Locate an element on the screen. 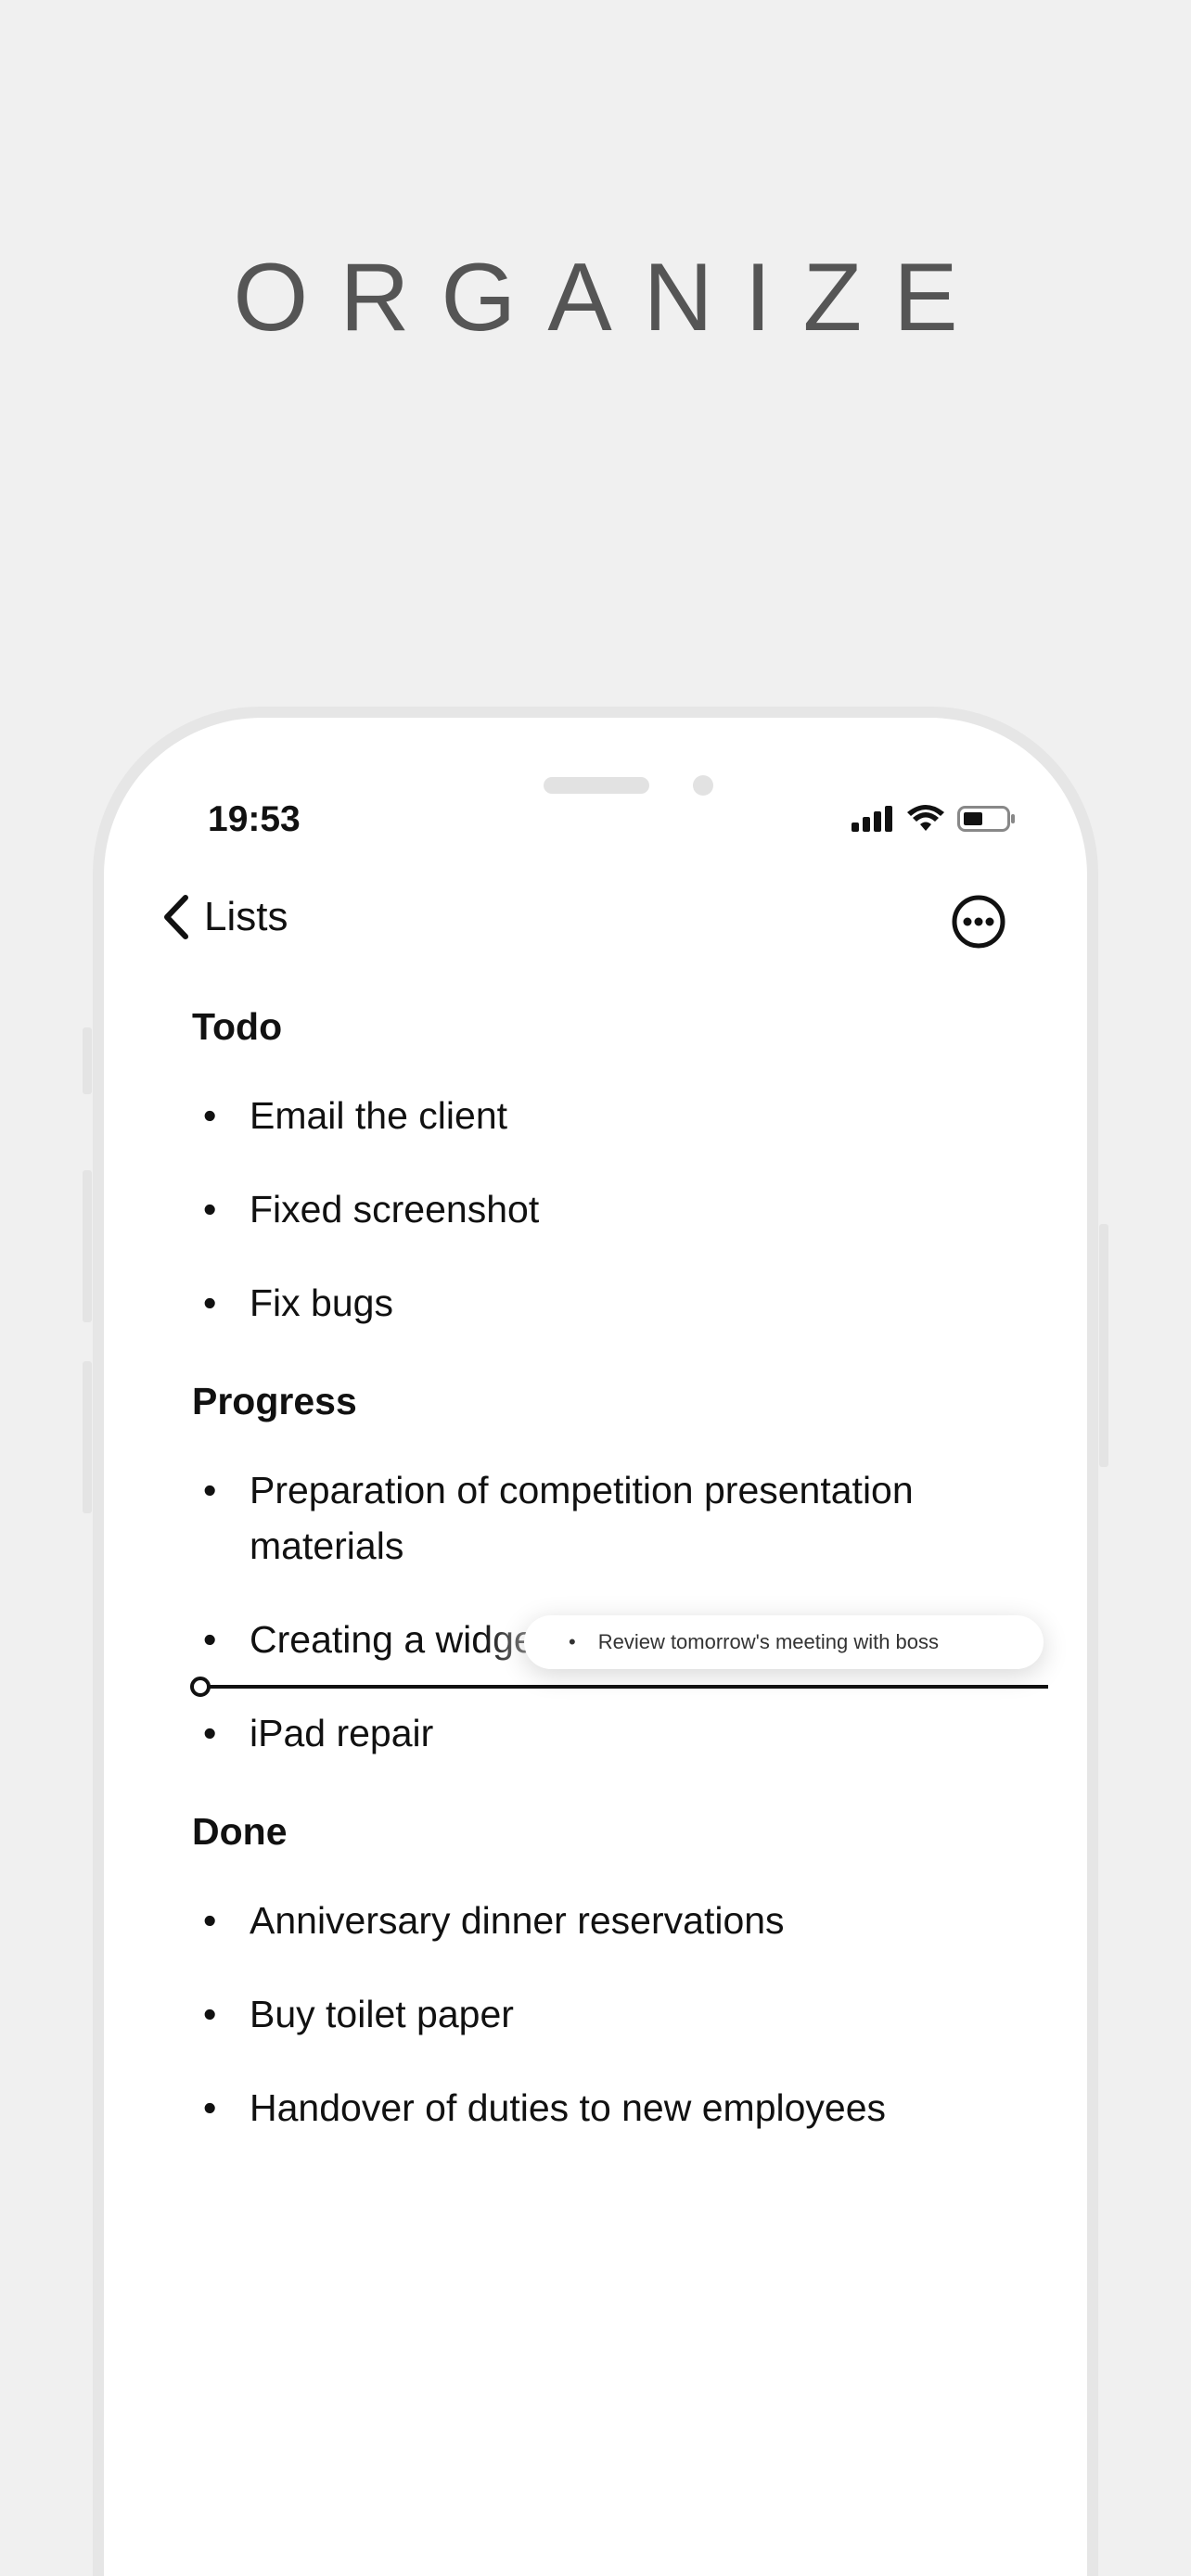 This screenshot has width=1191, height=2576. phone-volume-down-button is located at coordinates (87, 1437).